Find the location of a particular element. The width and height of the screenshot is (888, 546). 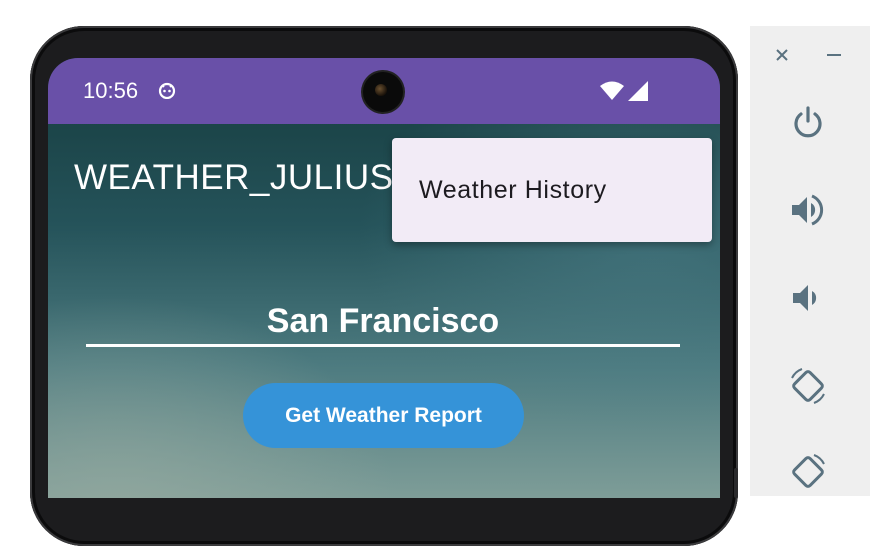

volume-down-button is located at coordinates (808, 298).